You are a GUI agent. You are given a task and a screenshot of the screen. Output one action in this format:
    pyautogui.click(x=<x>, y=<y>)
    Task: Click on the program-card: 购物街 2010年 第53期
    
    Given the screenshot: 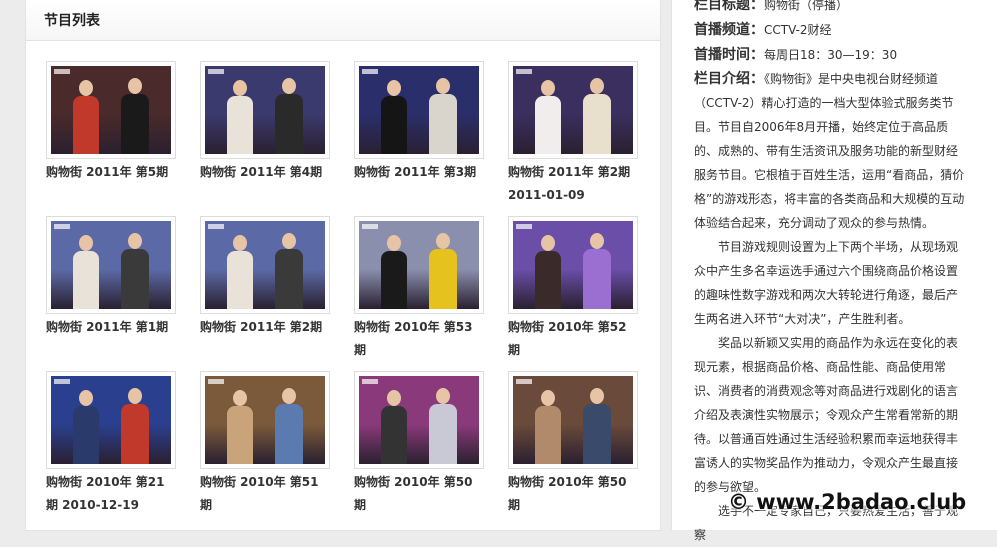 What is the action you would take?
    pyautogui.click(x=420, y=289)
    